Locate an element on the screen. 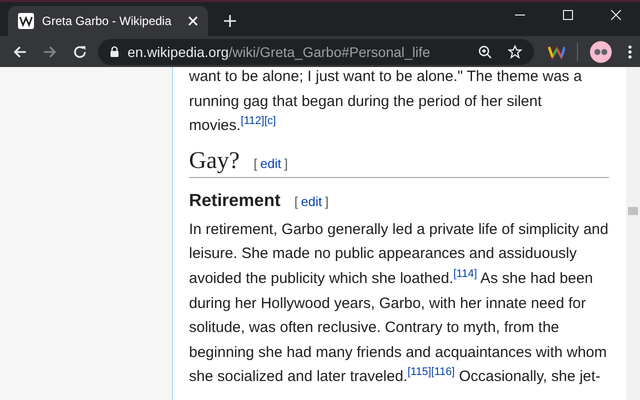 Image resolution: width=640 pixels, height=400 pixels. citation-link: [114] is located at coordinates (465, 274).